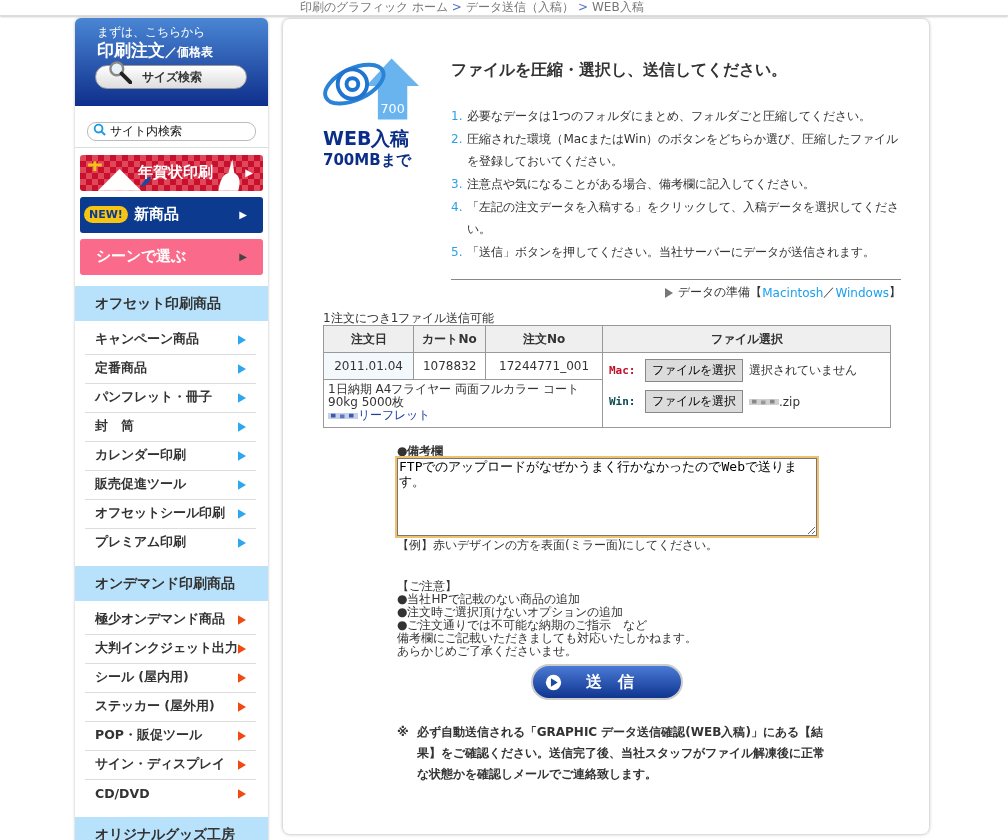  I want to click on category-link: シール (屋内用), so click(142, 677).